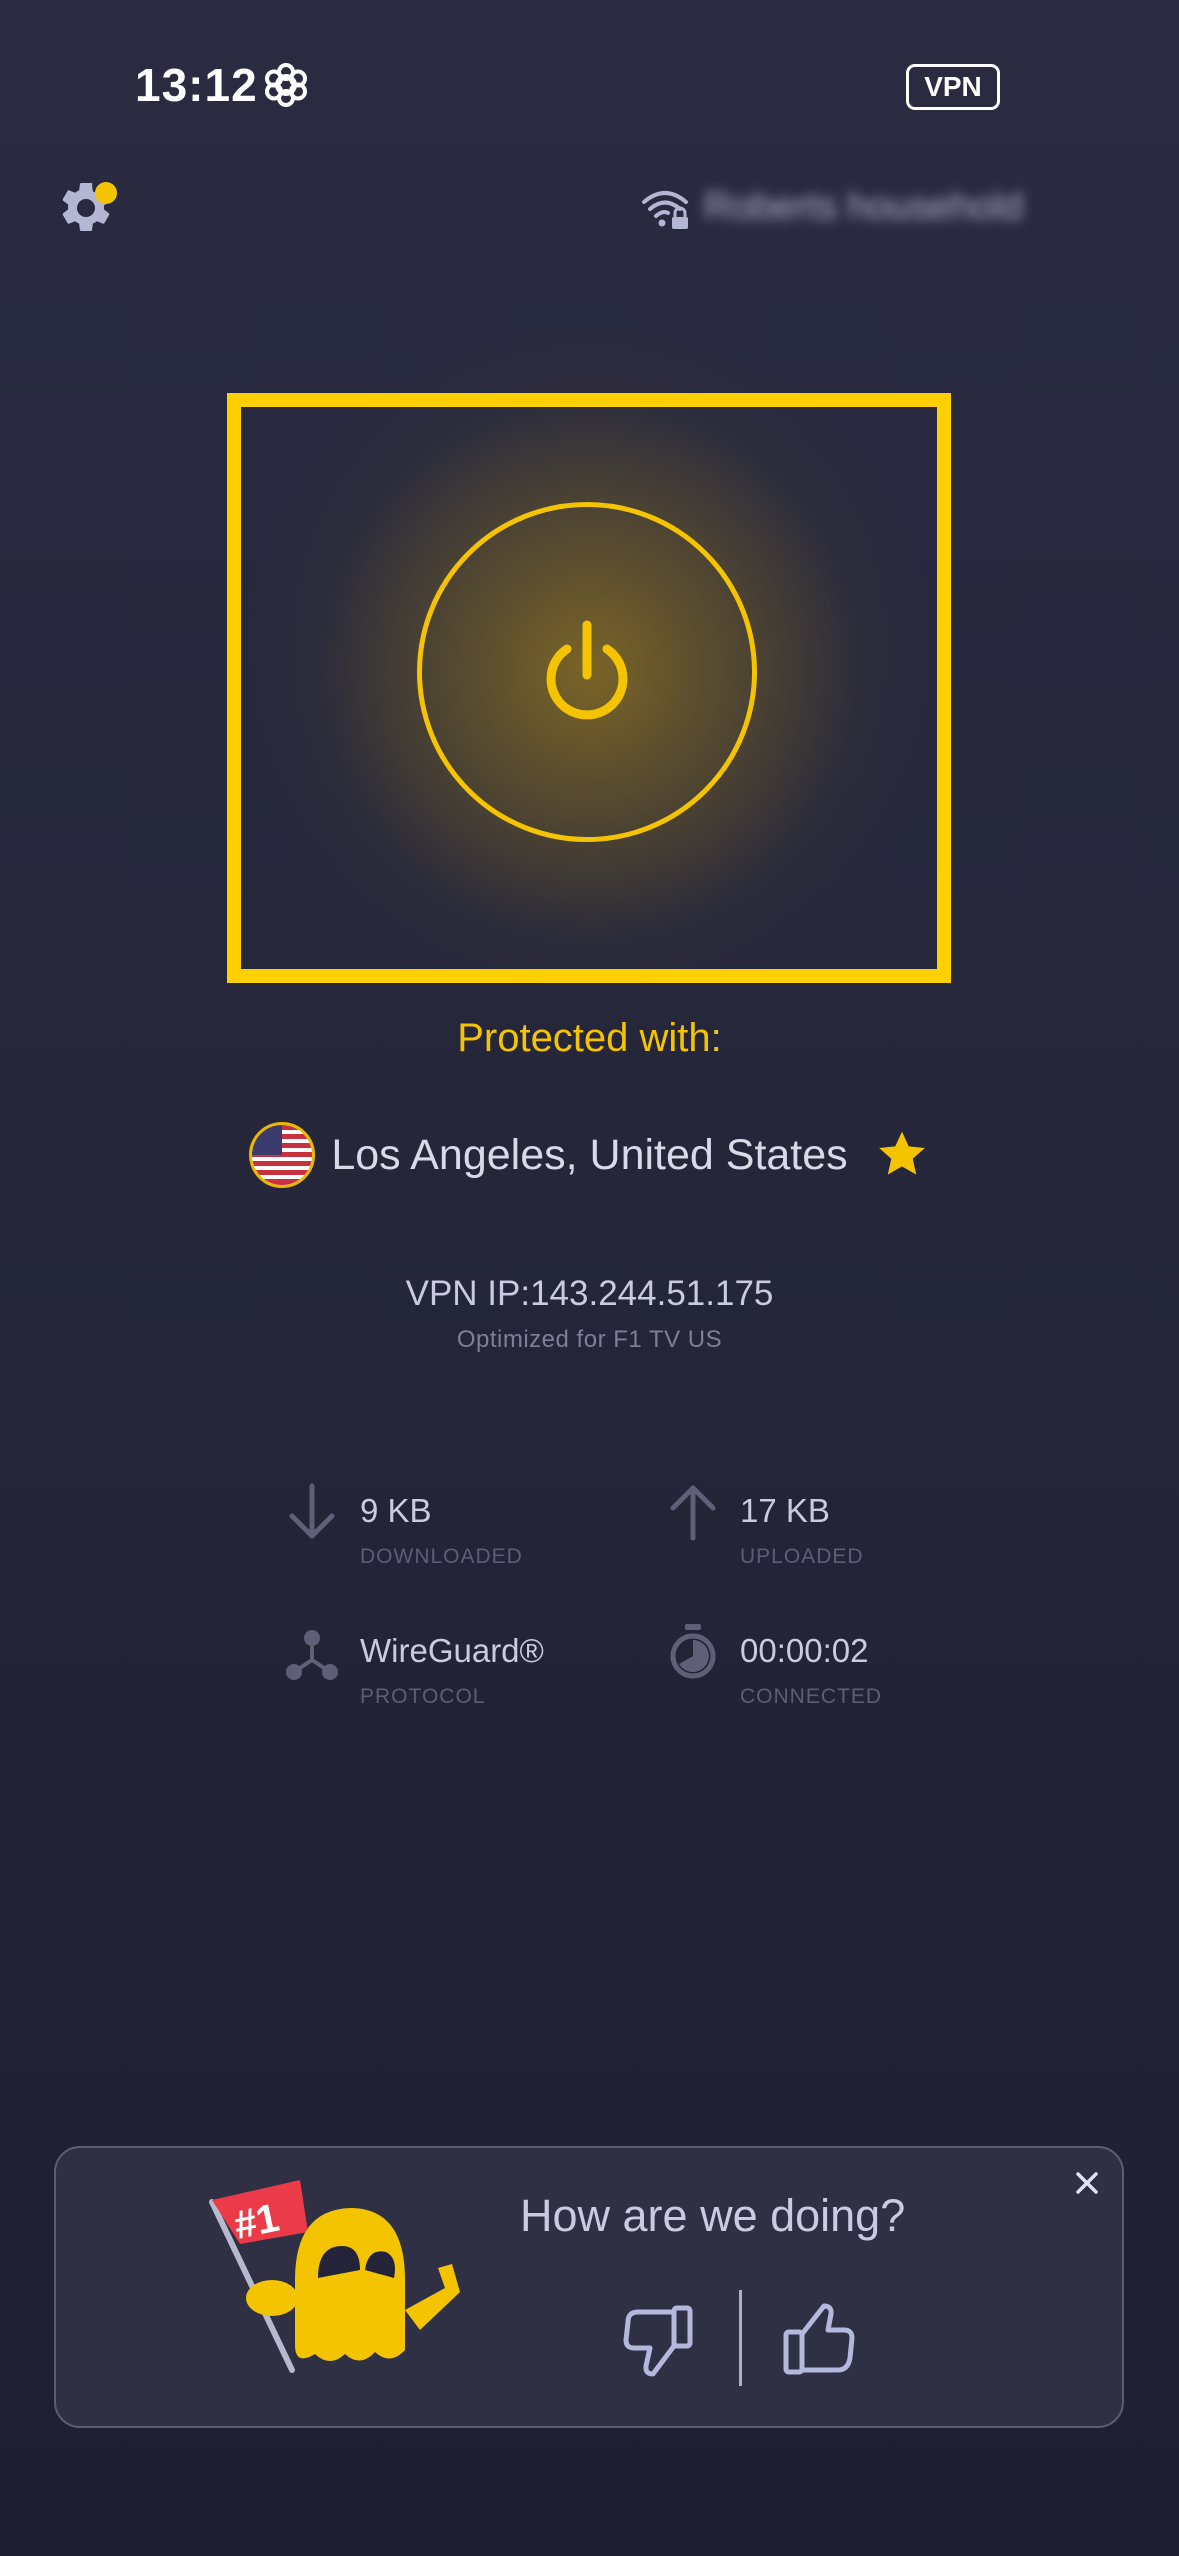 This screenshot has height=2556, width=1179. I want to click on vpn-status-badge: VPN, so click(953, 87).